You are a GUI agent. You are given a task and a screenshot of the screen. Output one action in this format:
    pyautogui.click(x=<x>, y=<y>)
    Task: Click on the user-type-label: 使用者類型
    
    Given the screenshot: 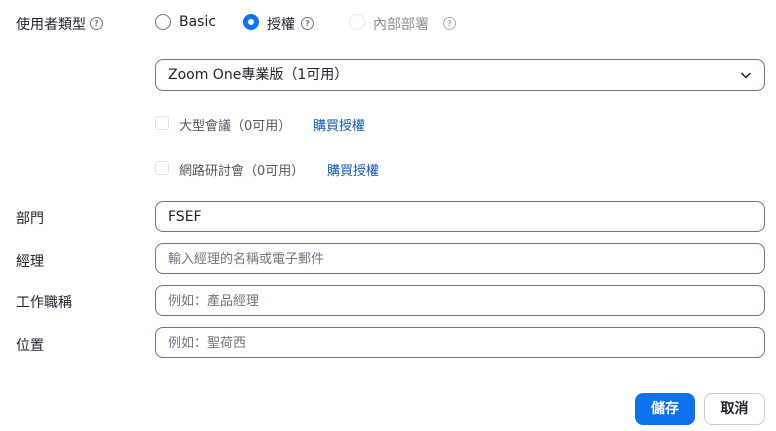 What is the action you would take?
    pyautogui.click(x=51, y=25)
    